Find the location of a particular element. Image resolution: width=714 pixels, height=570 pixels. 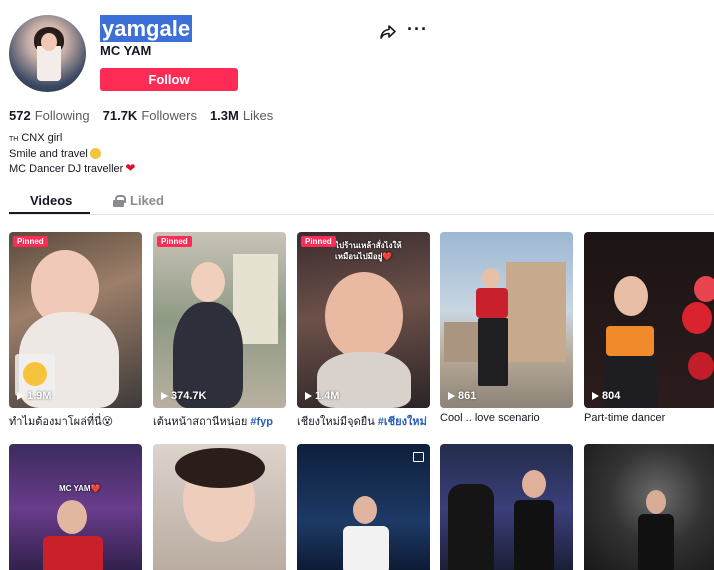

following-stat: 572 Following is located at coordinates (49, 115).